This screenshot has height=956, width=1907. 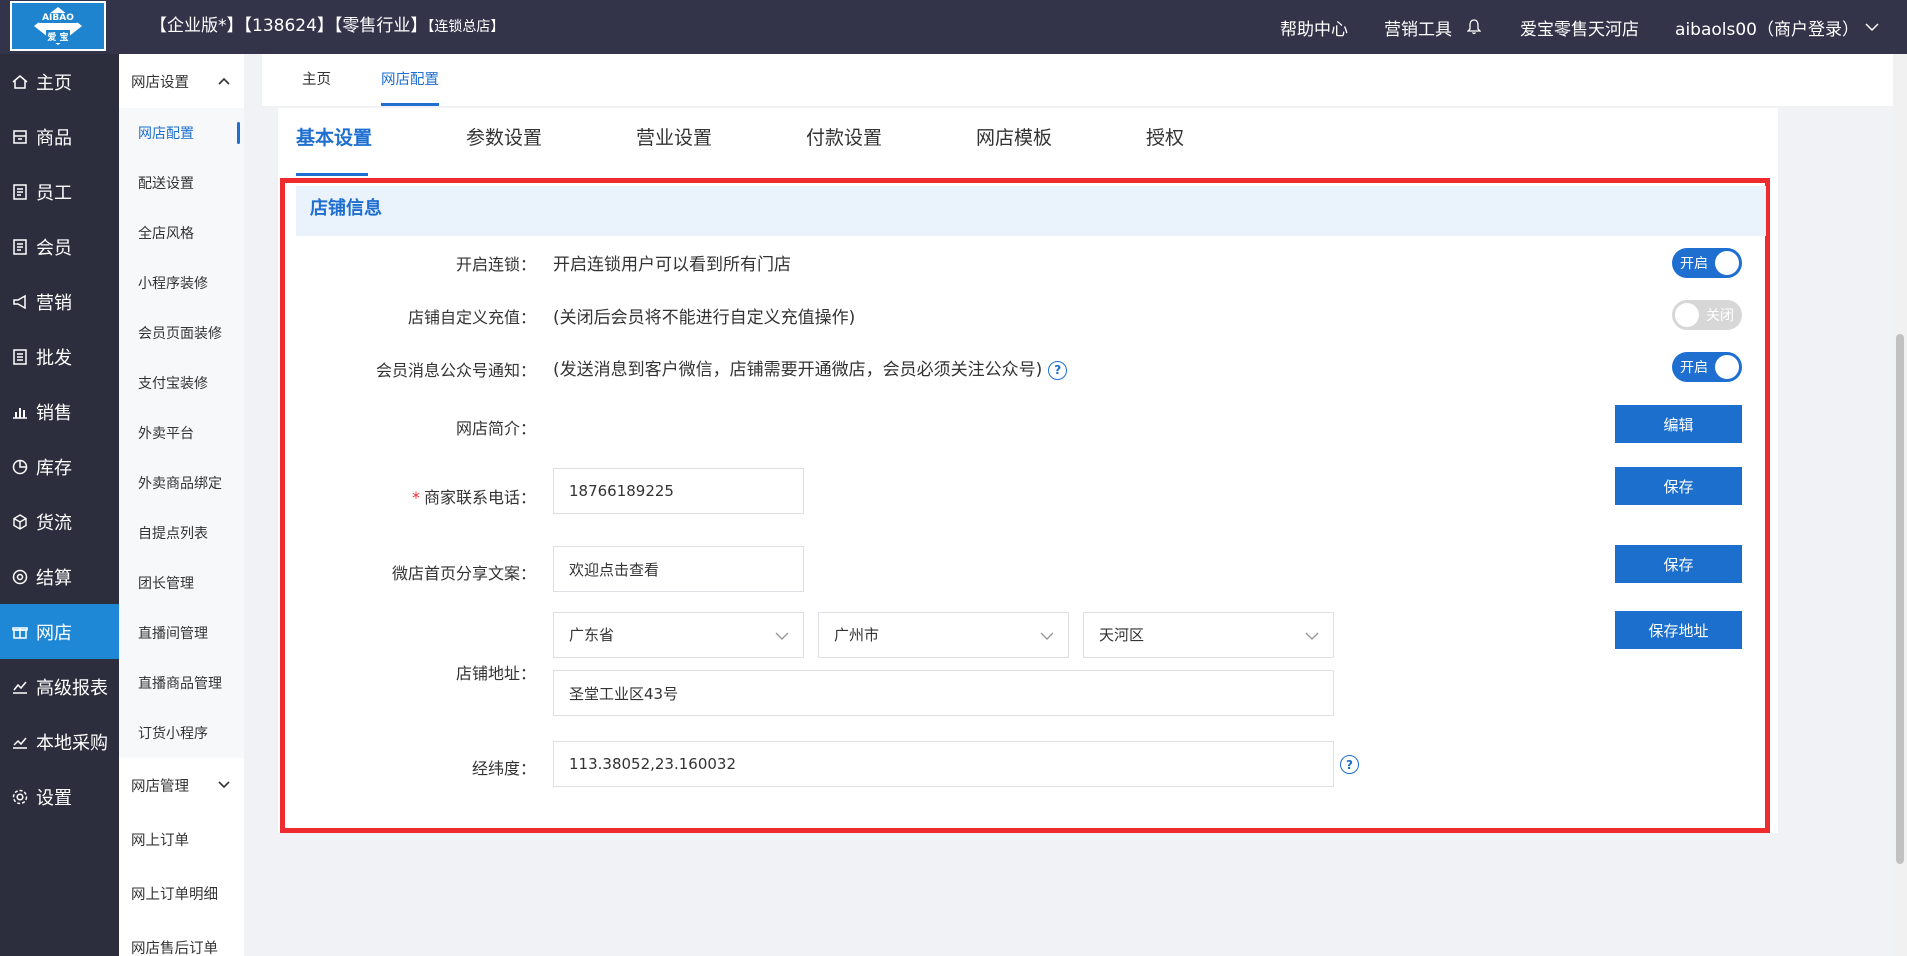 I want to click on page-tab-home: 主页, so click(x=316, y=80).